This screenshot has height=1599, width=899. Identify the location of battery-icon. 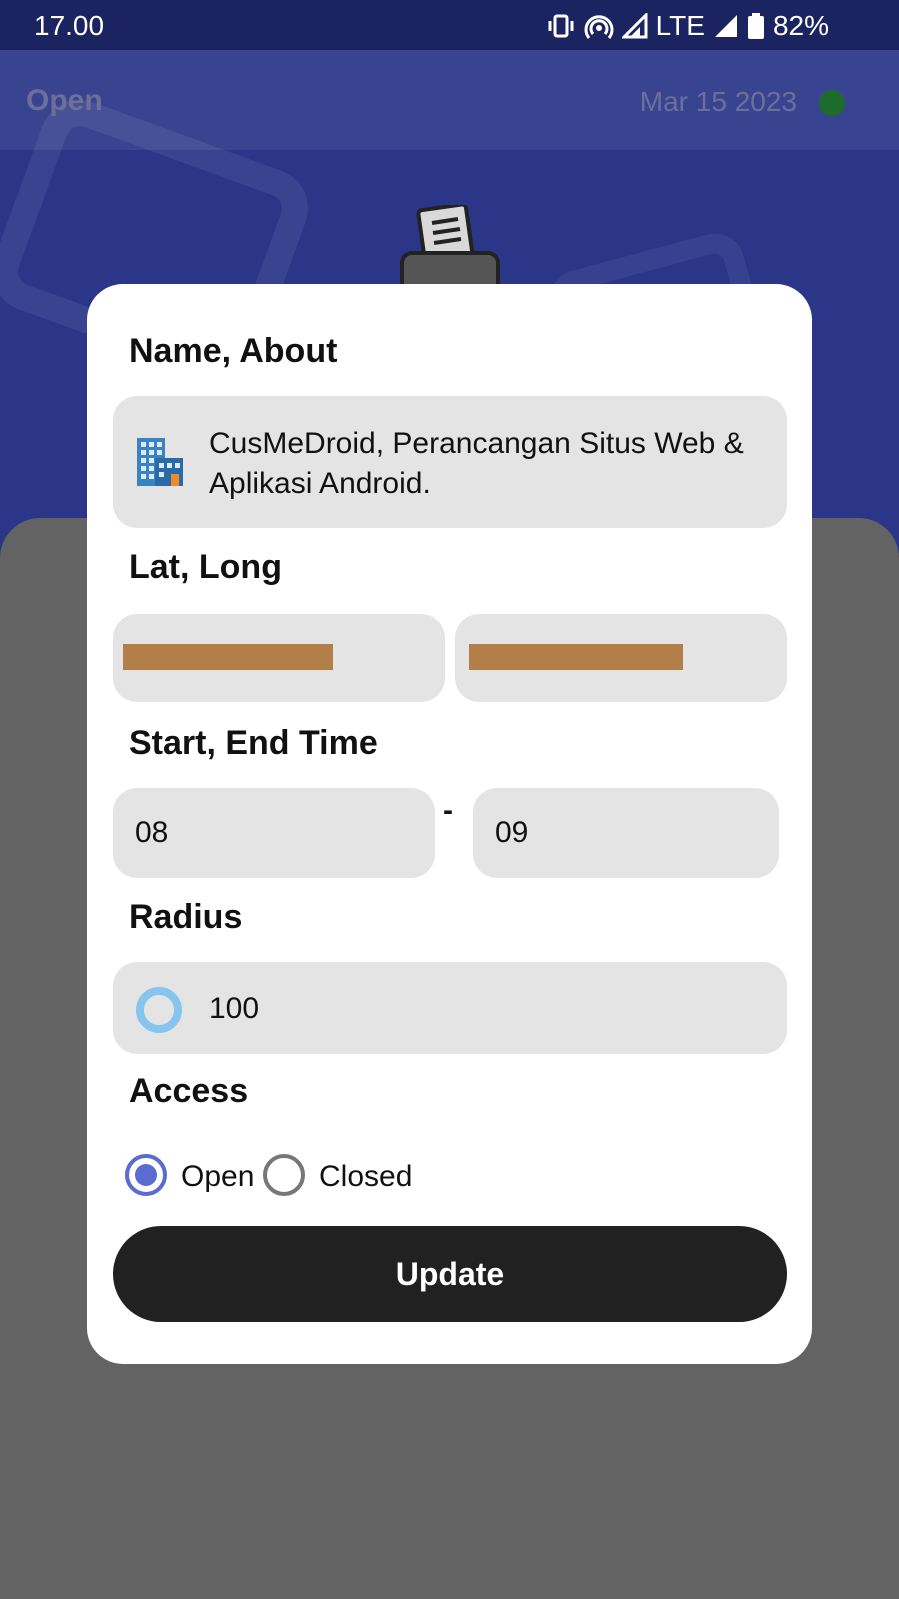
(755, 26).